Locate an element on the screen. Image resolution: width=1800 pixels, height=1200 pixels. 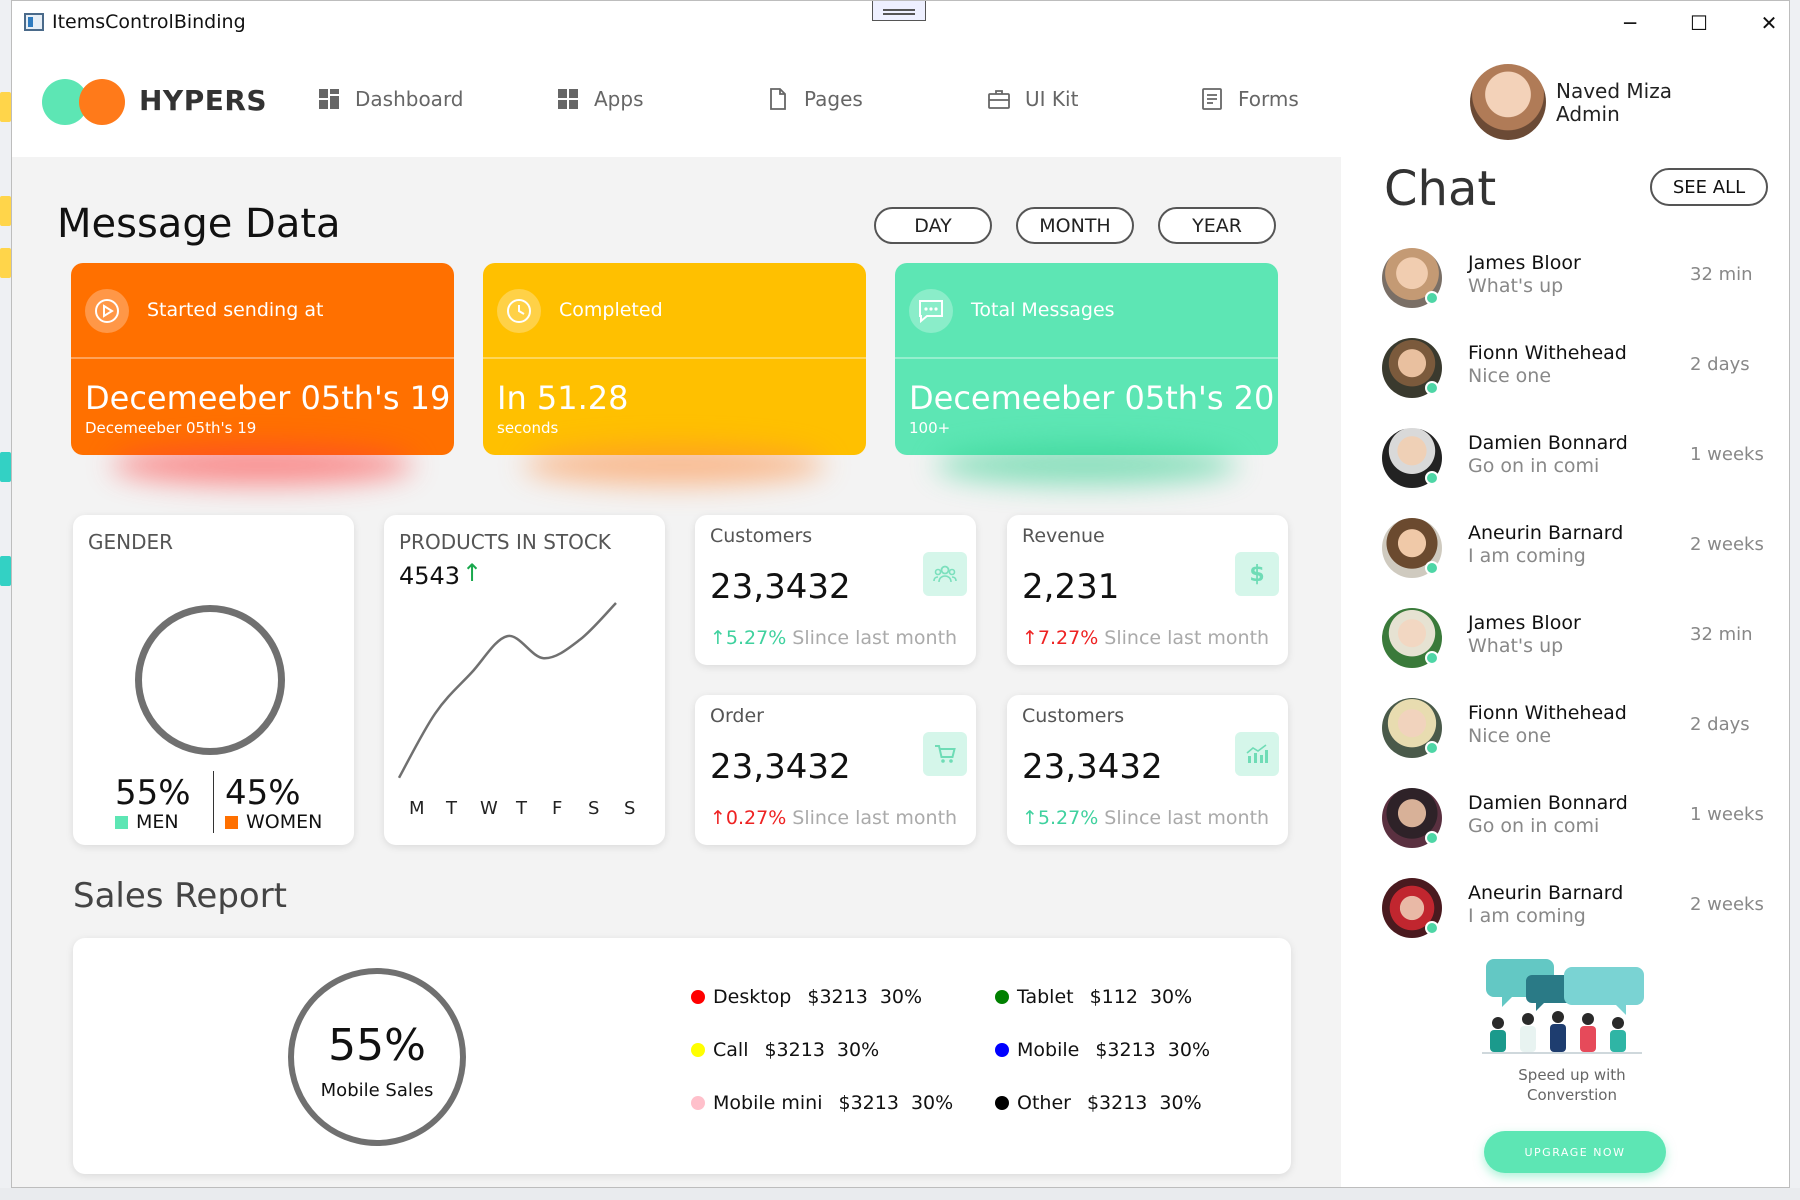
stat-title: Revenue is located at coordinates (1063, 536).